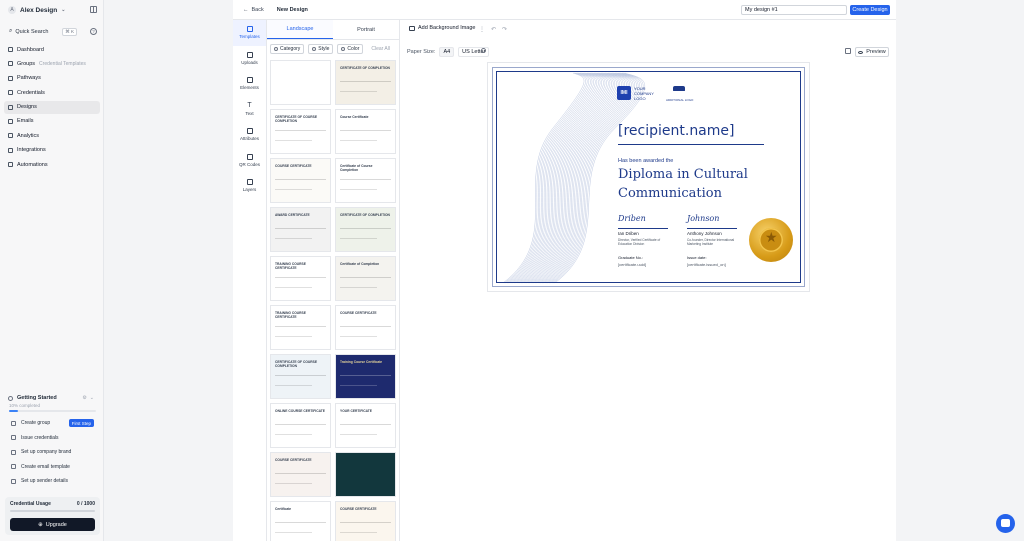 The height and width of the screenshot is (541, 1024). I want to click on getting-started-item: Set up company brand, so click(52, 452).